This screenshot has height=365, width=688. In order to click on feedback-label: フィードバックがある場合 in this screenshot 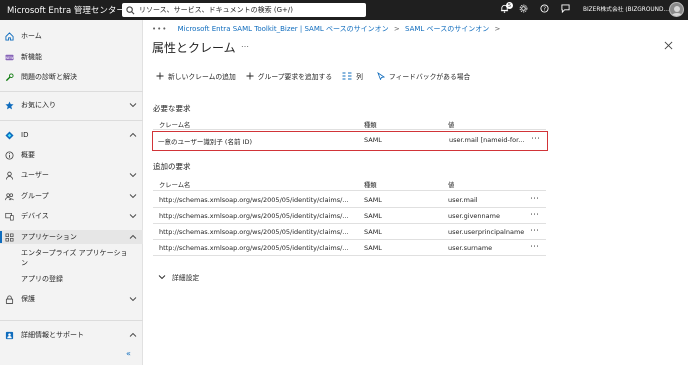, I will do `click(429, 77)`.